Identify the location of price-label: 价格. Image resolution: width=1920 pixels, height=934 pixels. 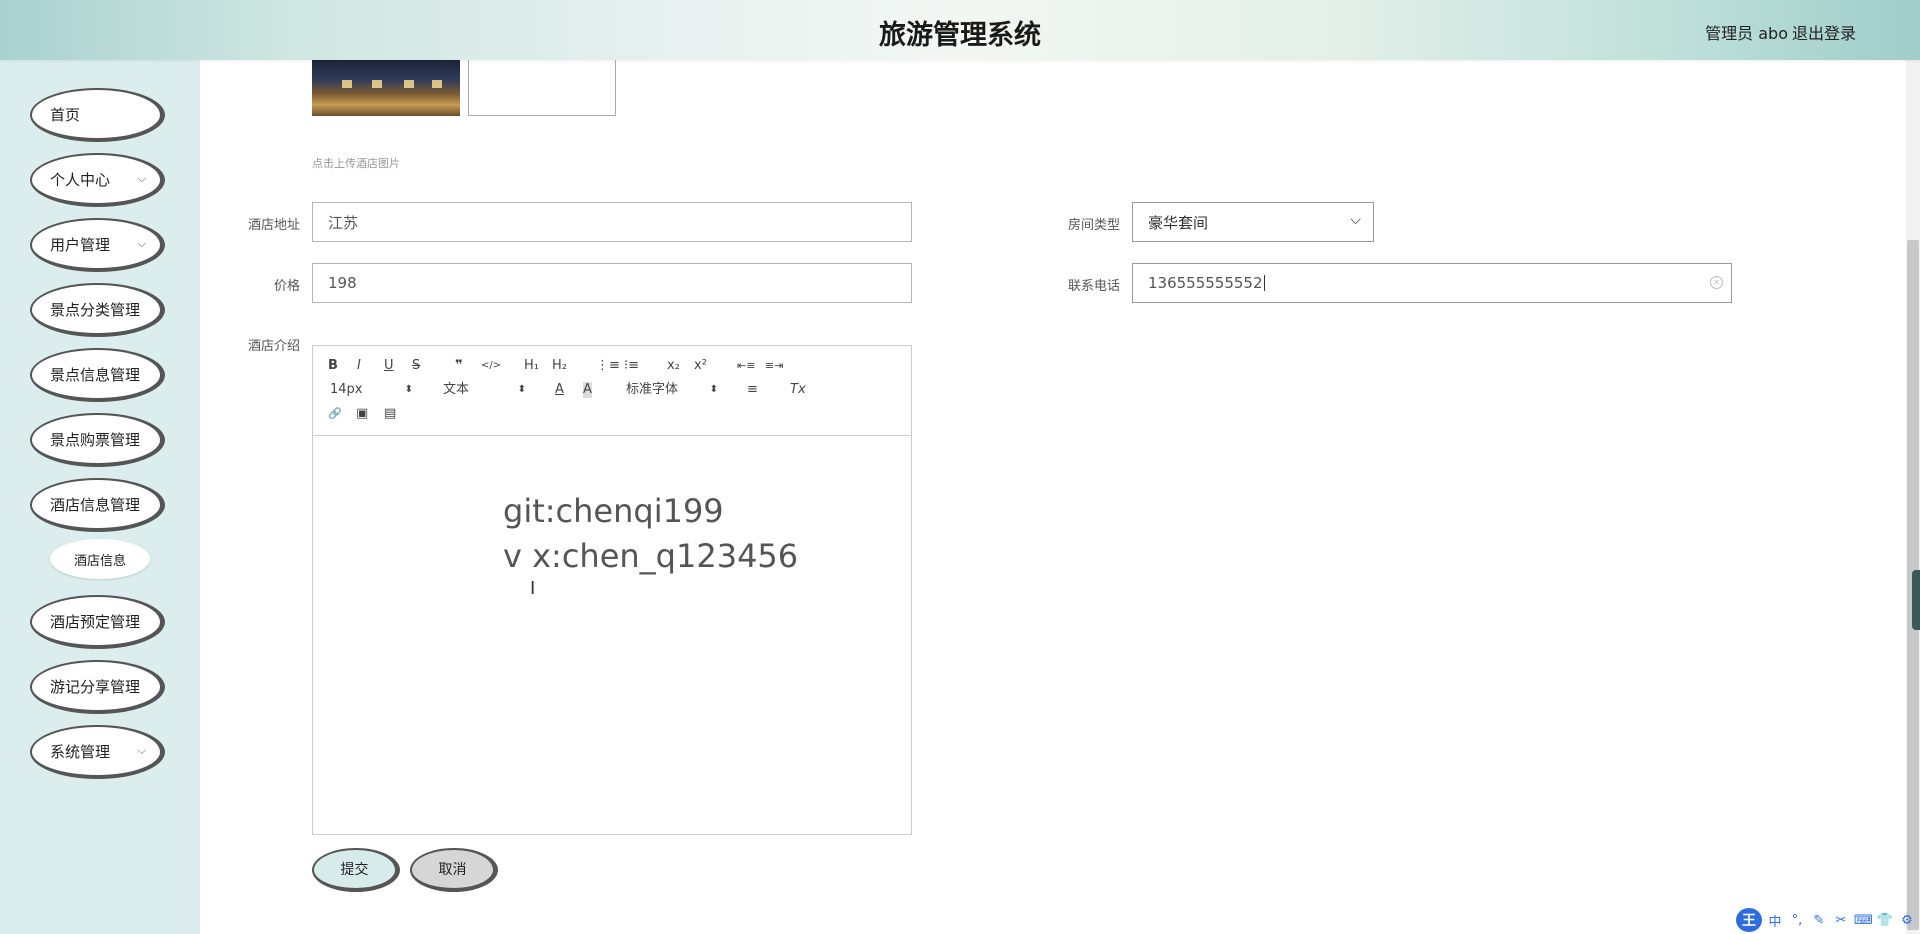
(286, 286).